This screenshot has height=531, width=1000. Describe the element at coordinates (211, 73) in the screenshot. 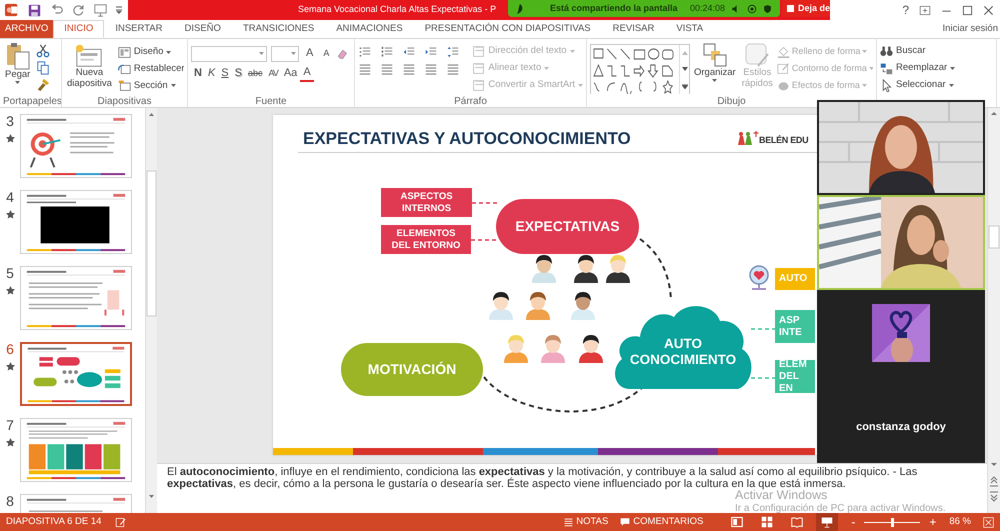

I see `italic-button: K` at that location.